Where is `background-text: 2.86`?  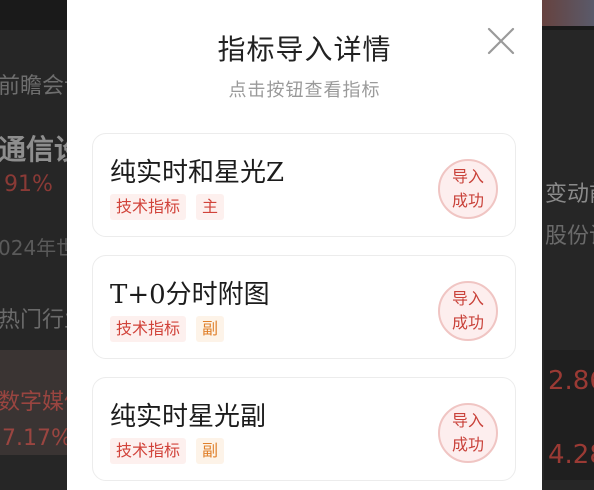 background-text: 2.86 is located at coordinates (571, 381).